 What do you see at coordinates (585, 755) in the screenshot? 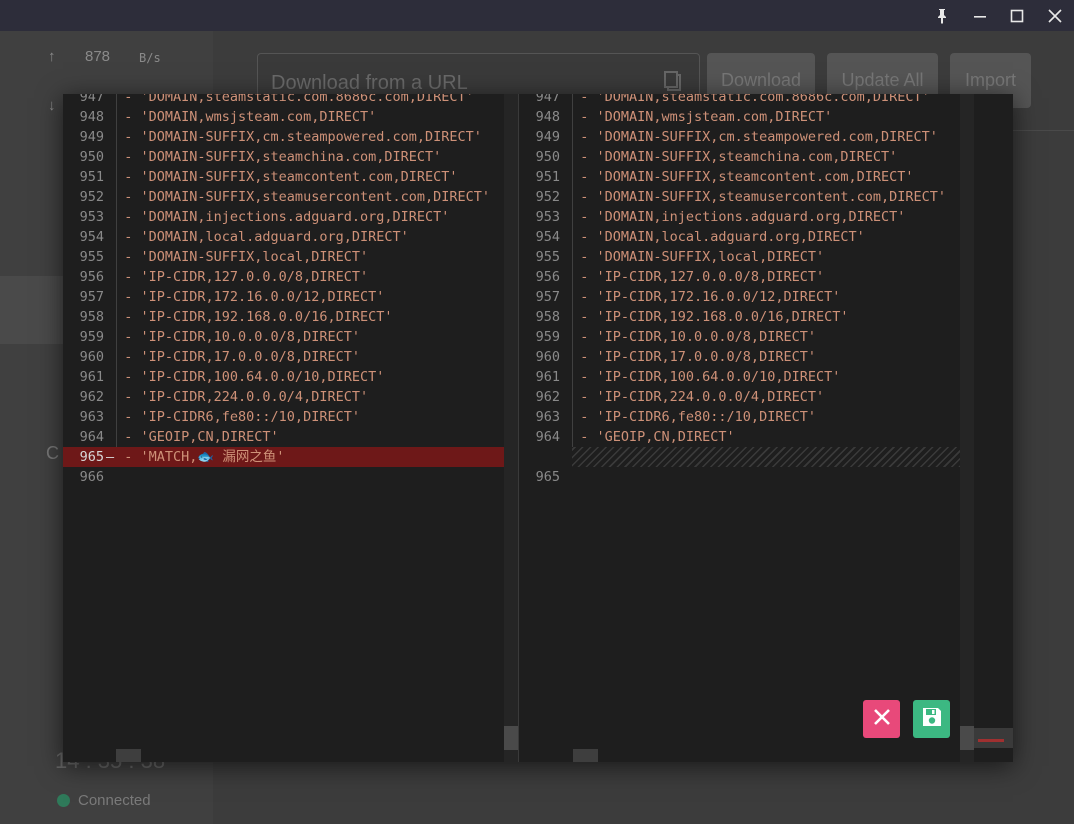
I see `right-horizontal-scroll-thumb` at bounding box center [585, 755].